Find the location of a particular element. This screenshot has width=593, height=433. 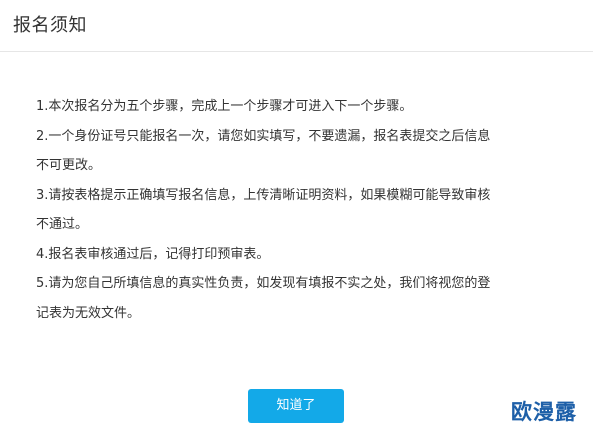

notice-rule-4: 4.报名表审核通过后，记得打印预审表。 is located at coordinates (153, 254).